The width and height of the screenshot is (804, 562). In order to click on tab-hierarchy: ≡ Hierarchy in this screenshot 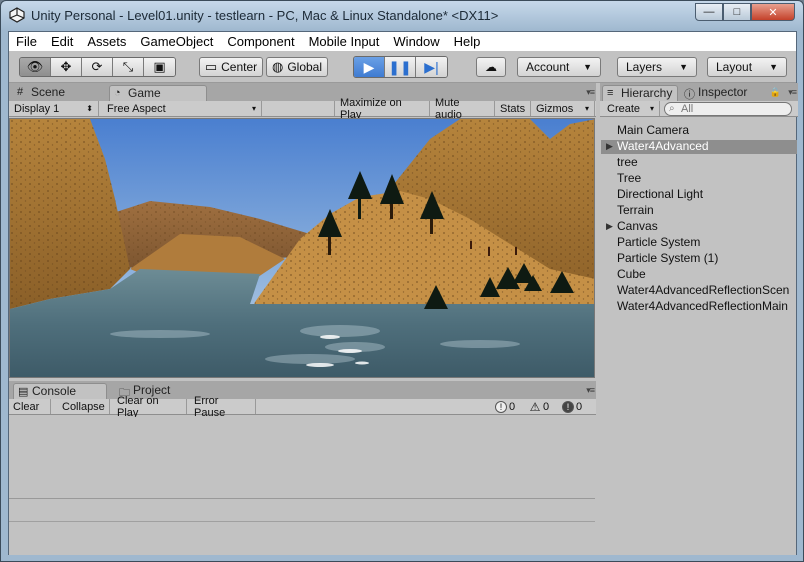, I will do `click(640, 93)`.